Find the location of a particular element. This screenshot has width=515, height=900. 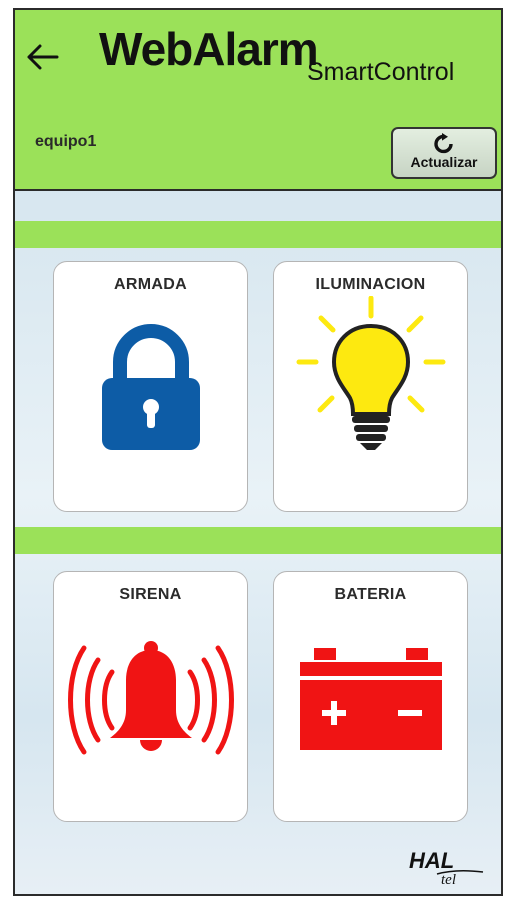

siren-bell-icon is located at coordinates (151, 698).